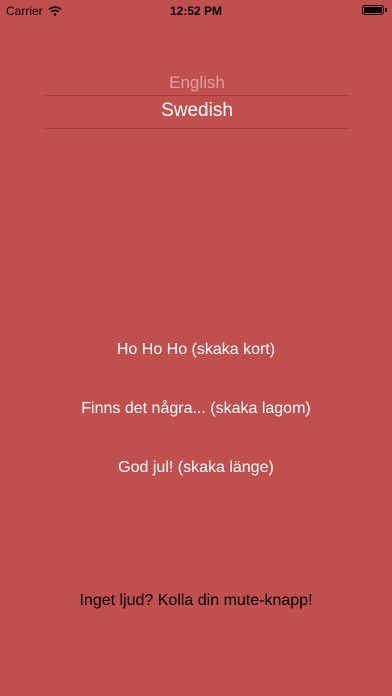 This screenshot has width=392, height=696. I want to click on status-time: 12:52 PM, so click(196, 11).